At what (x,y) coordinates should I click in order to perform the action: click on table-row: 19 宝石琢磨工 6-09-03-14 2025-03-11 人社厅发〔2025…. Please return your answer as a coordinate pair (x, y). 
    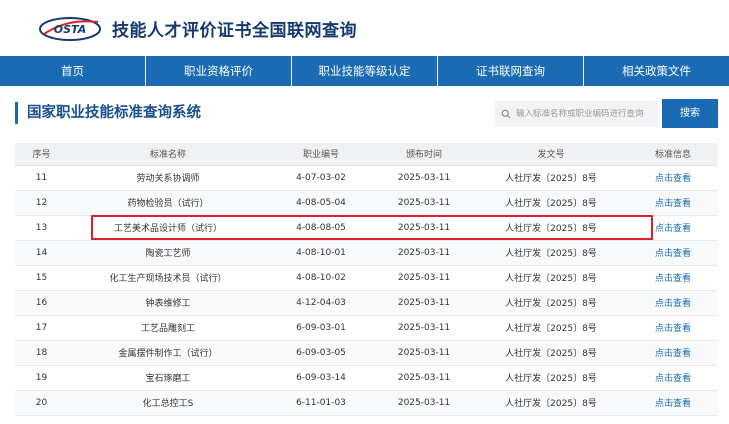
    Looking at the image, I should click on (366, 378).